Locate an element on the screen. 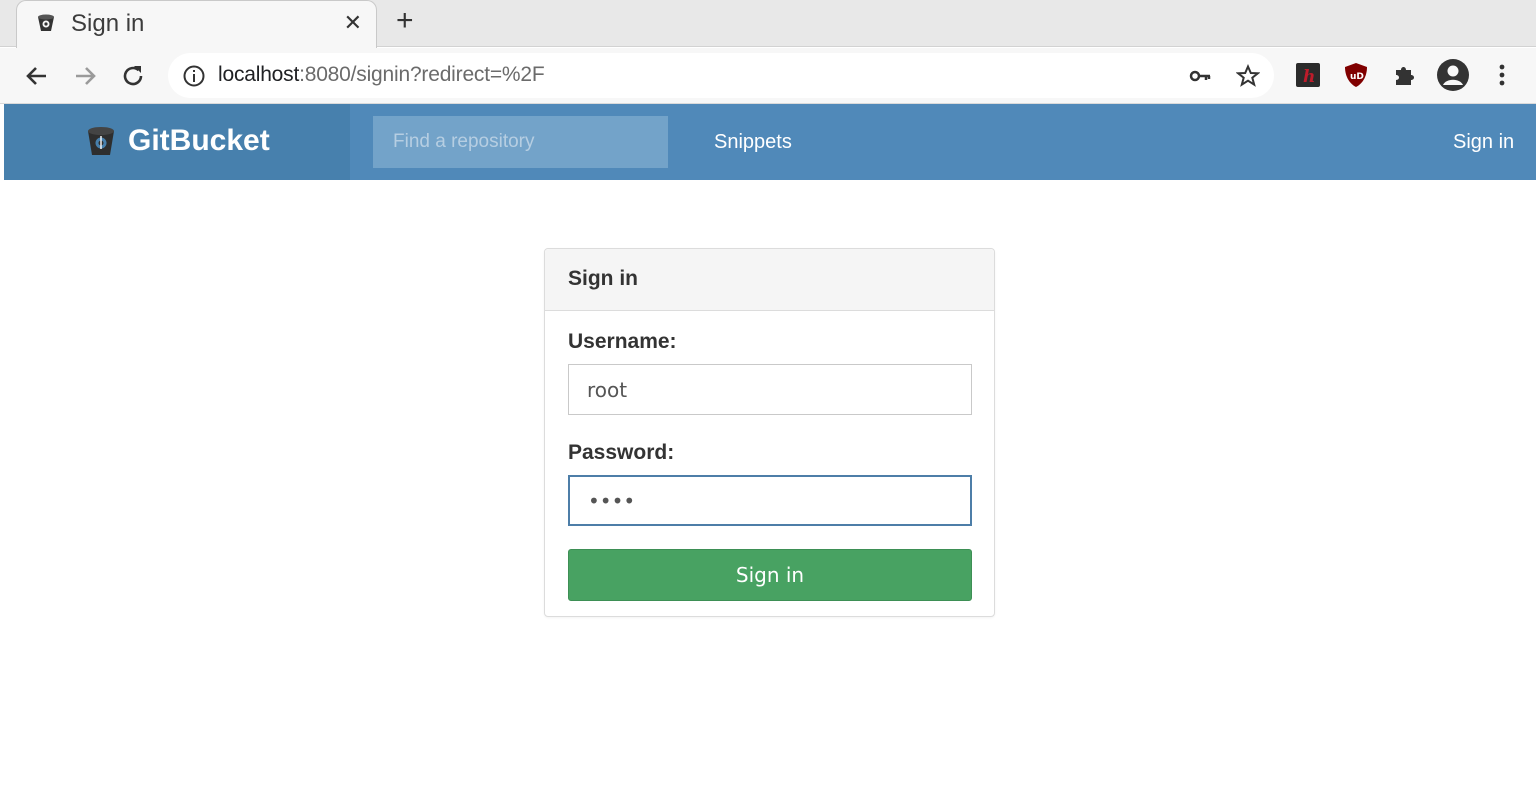 This screenshot has width=1536, height=795. hypothesis-extension-icon: h is located at coordinates (1308, 75).